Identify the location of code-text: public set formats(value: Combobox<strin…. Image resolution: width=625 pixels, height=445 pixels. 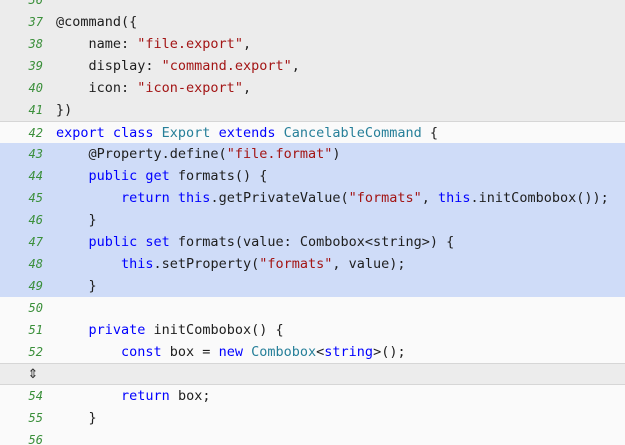
(255, 242).